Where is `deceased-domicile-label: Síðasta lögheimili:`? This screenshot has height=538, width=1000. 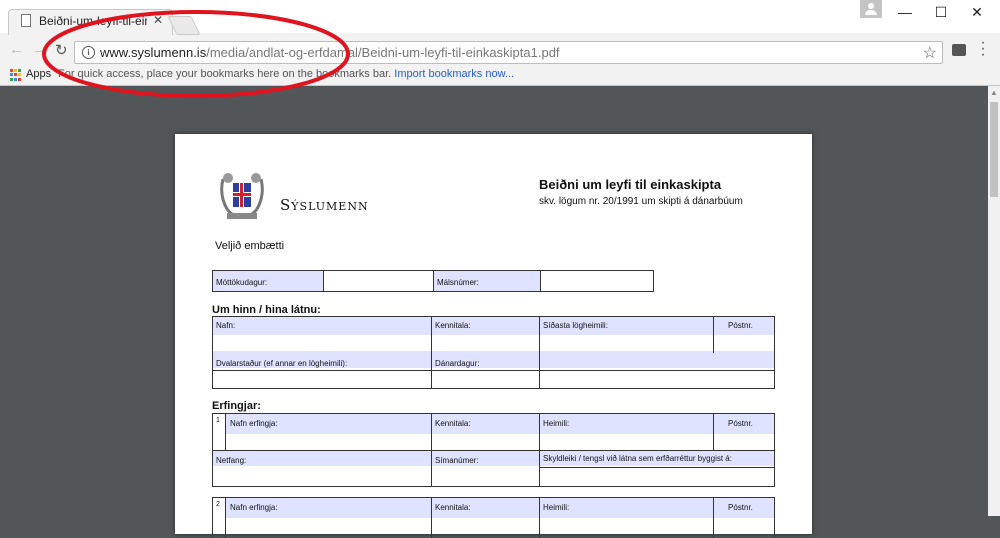
deceased-domicile-label: Síðasta lögheimili: is located at coordinates (575, 325).